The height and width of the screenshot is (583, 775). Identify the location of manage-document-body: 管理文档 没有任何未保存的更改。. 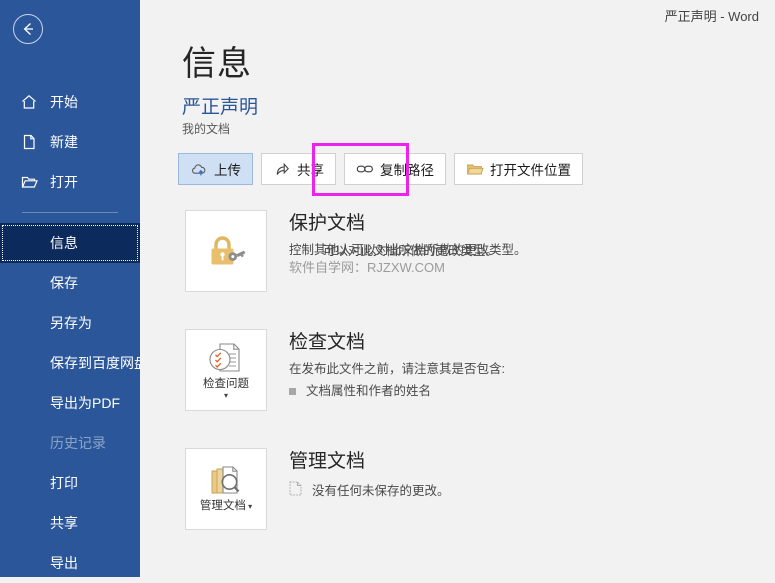
(369, 489).